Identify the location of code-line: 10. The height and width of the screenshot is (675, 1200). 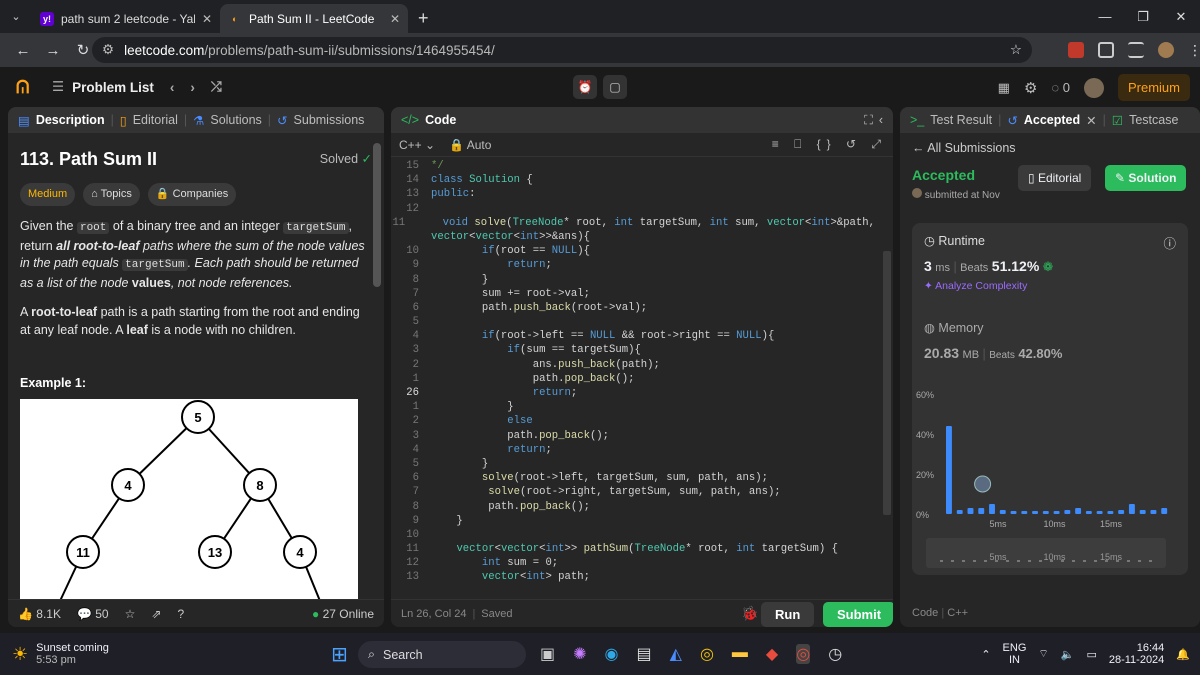
(633, 535).